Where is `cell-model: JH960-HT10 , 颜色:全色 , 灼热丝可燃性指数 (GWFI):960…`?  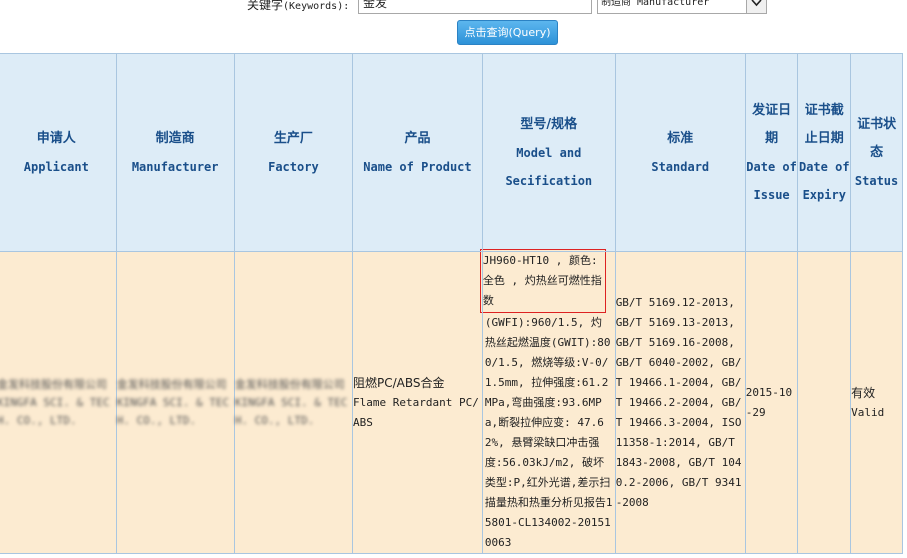 cell-model: JH960-HT10 , 颜色:全色 , 灼热丝可燃性指数 (GWFI):960… is located at coordinates (547, 401).